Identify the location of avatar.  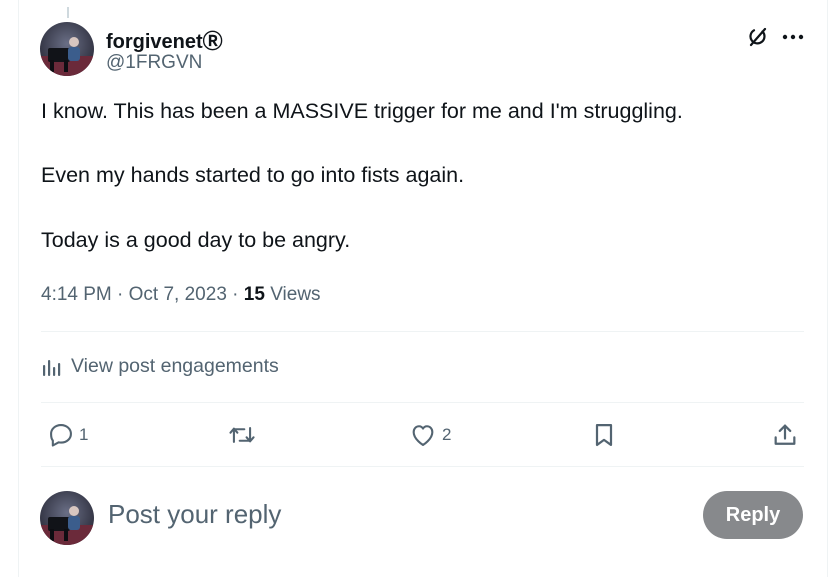
(67, 49).